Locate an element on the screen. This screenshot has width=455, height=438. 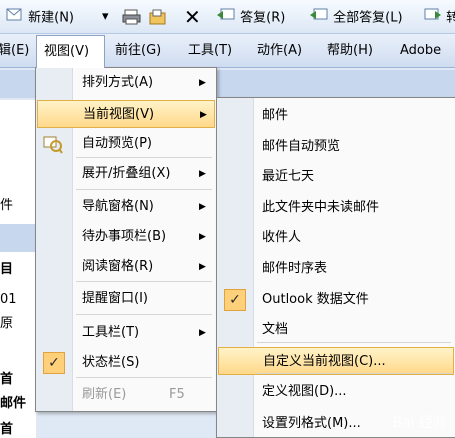
view-menu-item-label: 当前视图(V) is located at coordinates (119, 114).